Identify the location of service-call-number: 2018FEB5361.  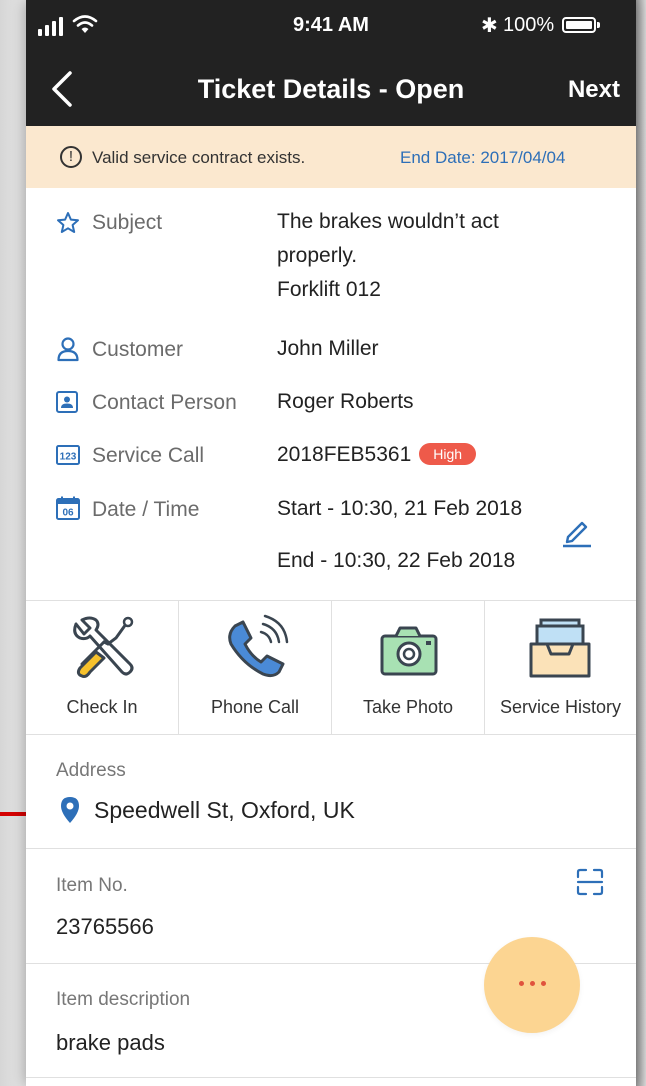
(344, 454).